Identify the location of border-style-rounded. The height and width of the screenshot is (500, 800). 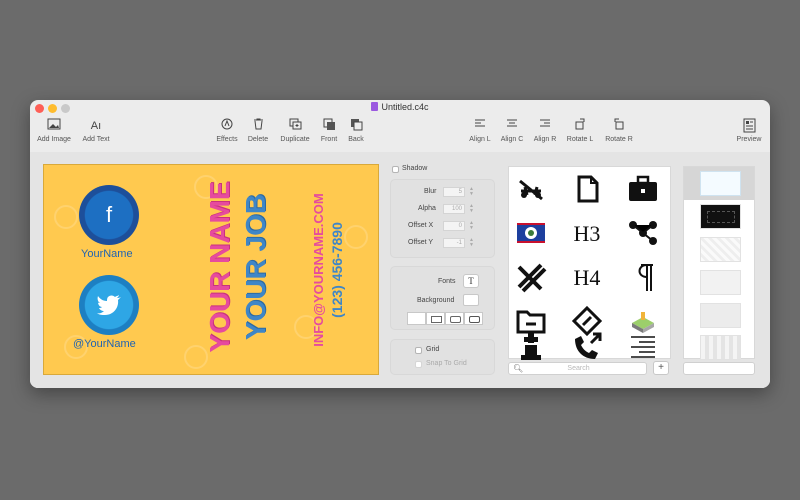
(454, 318).